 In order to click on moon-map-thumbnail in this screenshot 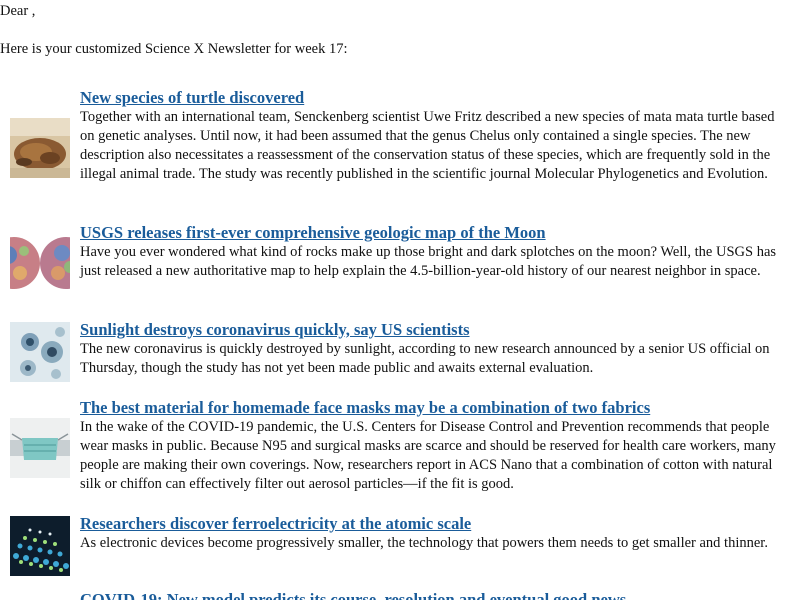, I will do `click(40, 263)`.